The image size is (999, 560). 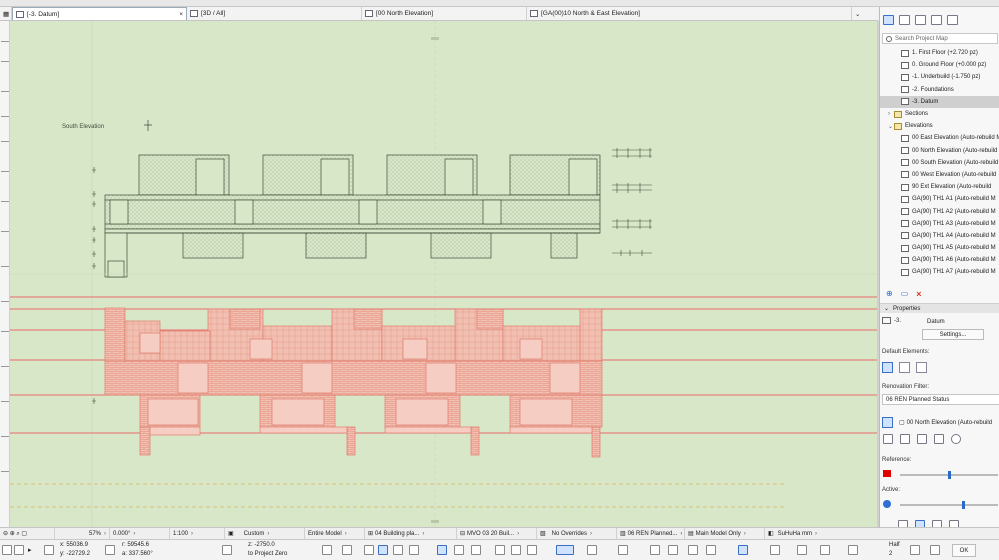 I want to click on tree-item: GA(90) TH1 A6 (Auto-rebuild M, so click(x=939, y=260).